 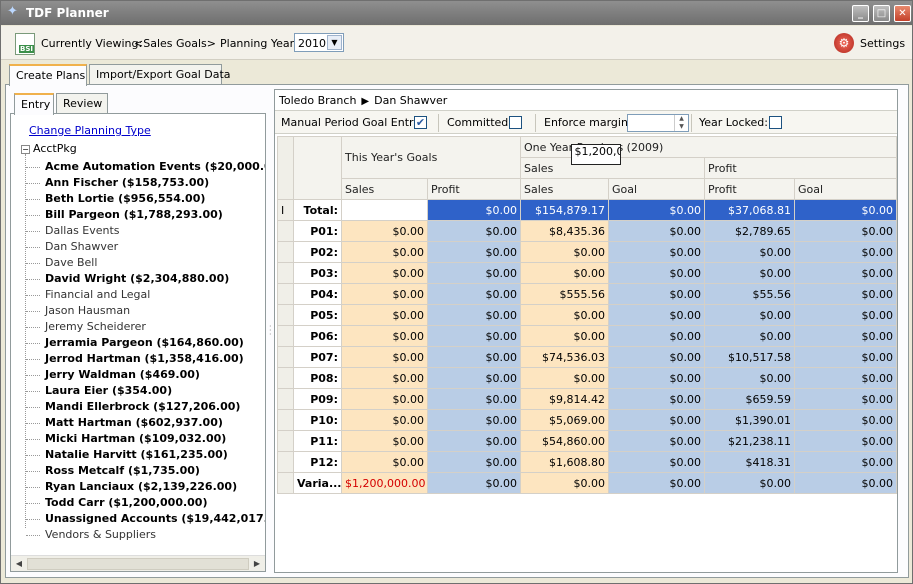 What do you see at coordinates (81, 247) in the screenshot?
I see `tree-item: Dan Shawver` at bounding box center [81, 247].